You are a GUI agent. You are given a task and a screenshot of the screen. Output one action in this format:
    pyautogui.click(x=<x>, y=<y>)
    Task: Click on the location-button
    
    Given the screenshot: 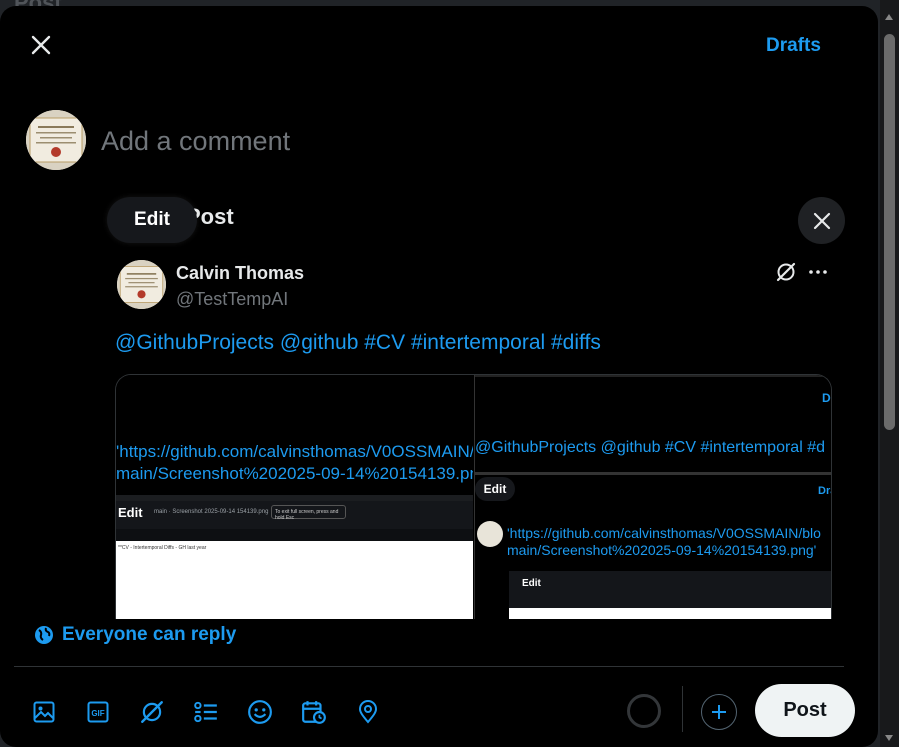 What is the action you would take?
    pyautogui.click(x=367, y=711)
    